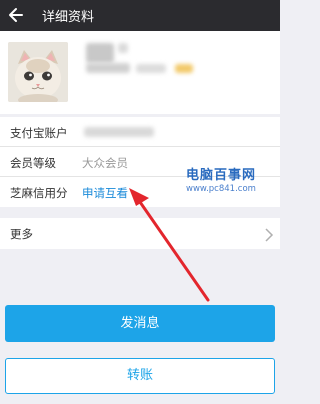 The width and height of the screenshot is (320, 404). What do you see at coordinates (16, 15) in the screenshot?
I see `back-arrow-icon` at bounding box center [16, 15].